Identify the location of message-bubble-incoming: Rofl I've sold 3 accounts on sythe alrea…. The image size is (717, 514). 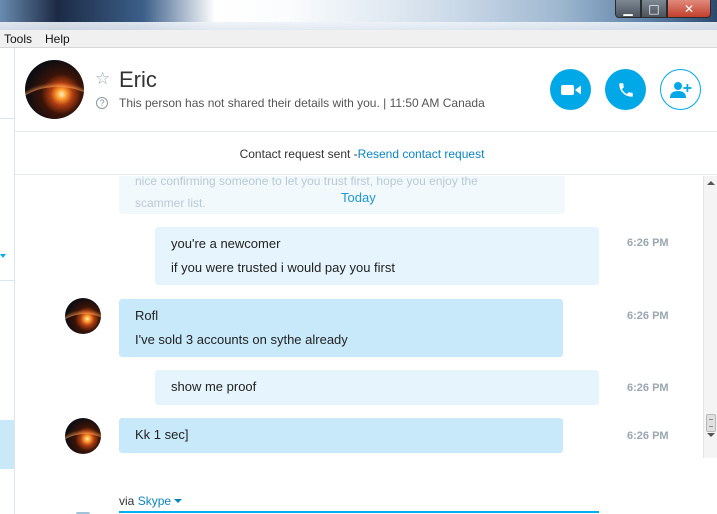
(341, 328).